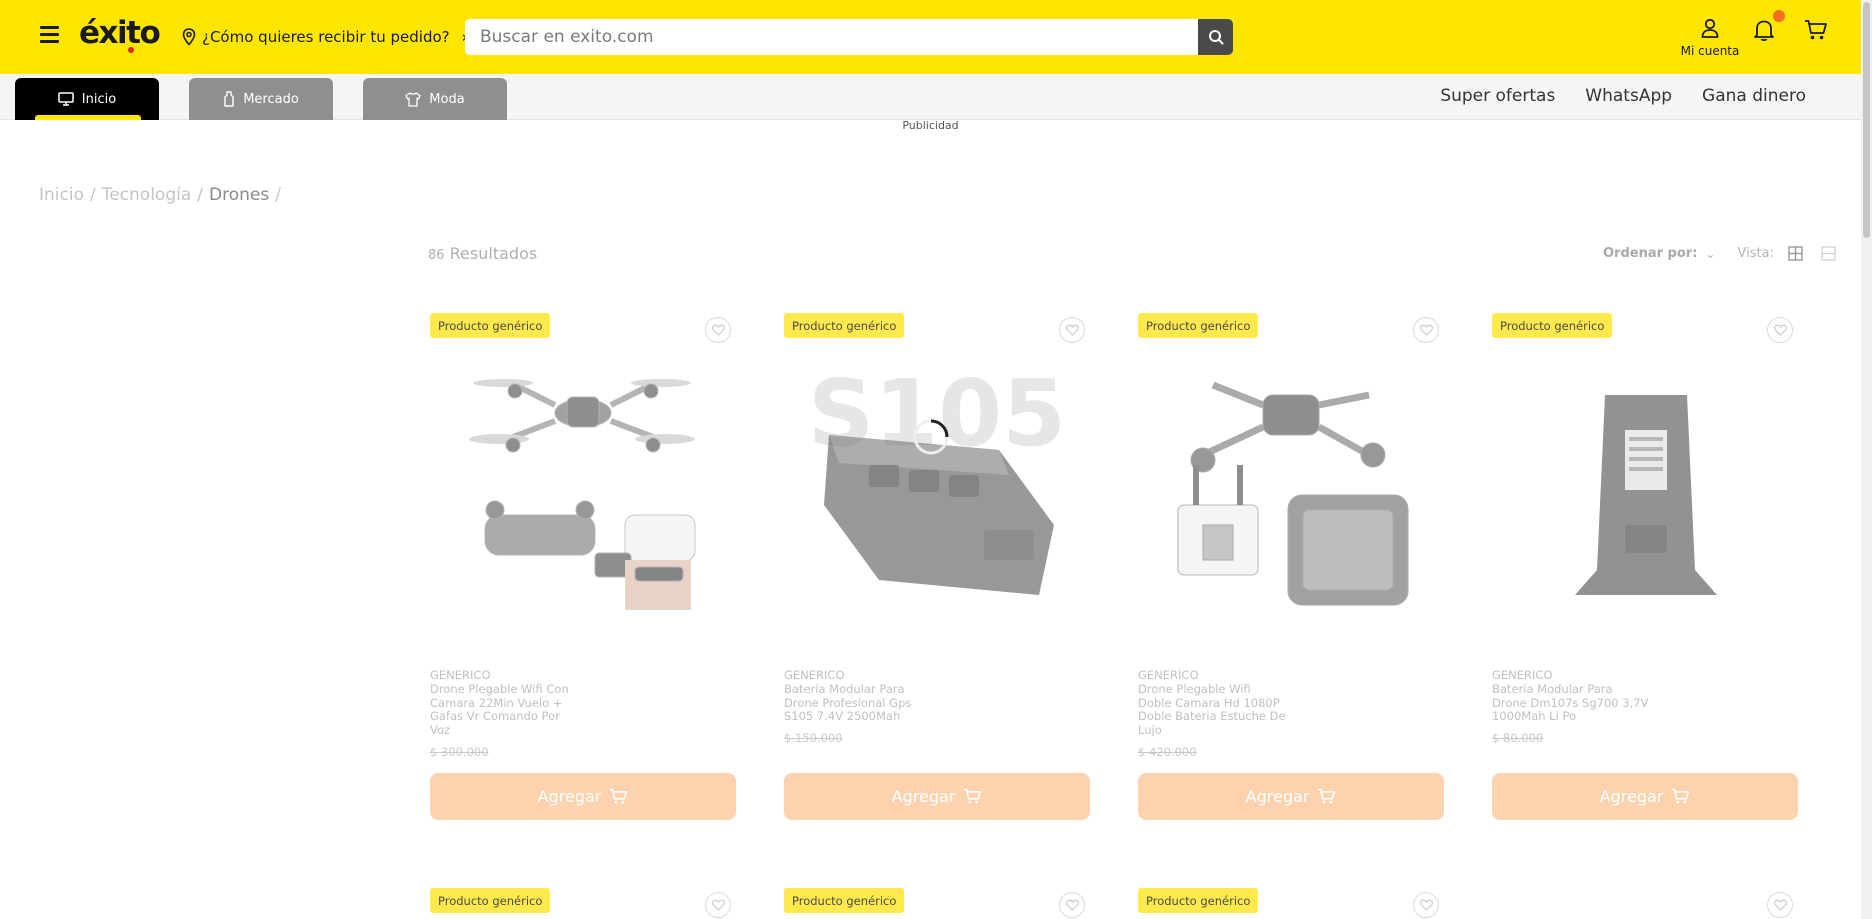 The width and height of the screenshot is (1872, 919). Describe the element at coordinates (1645, 903) in the screenshot. I see `product-card` at that location.